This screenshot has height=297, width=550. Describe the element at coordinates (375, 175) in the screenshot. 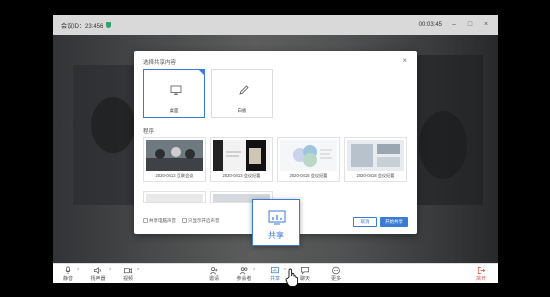

I see `program-label: 2020-0418 会议纪要` at that location.